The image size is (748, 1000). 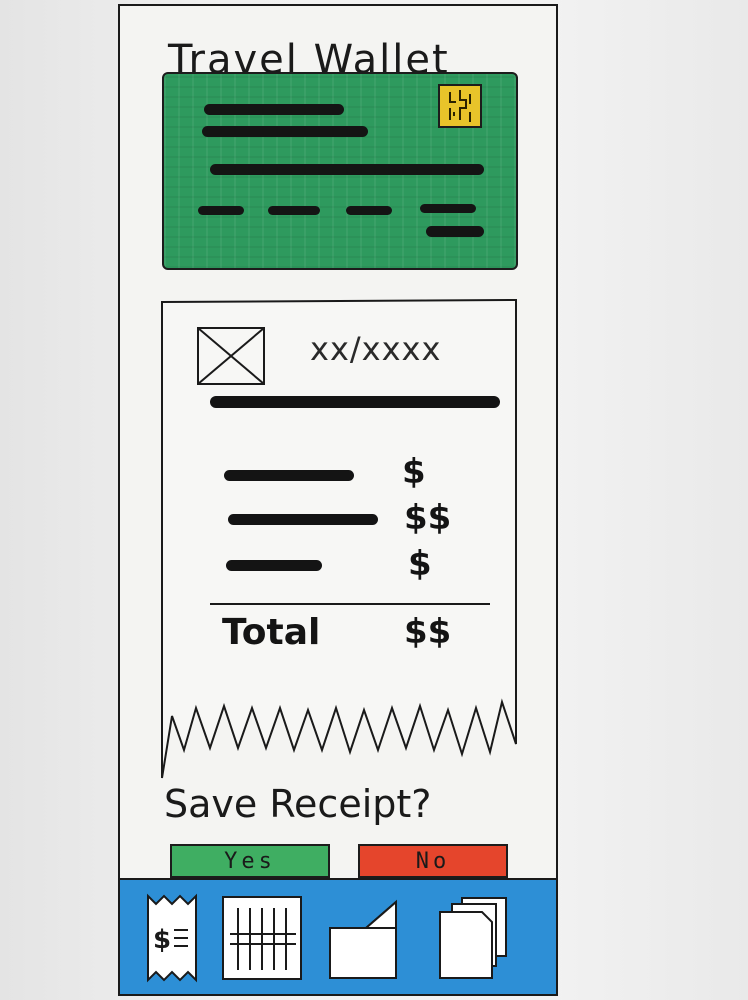 What do you see at coordinates (274, 109) in the screenshot?
I see `card-holder-line` at bounding box center [274, 109].